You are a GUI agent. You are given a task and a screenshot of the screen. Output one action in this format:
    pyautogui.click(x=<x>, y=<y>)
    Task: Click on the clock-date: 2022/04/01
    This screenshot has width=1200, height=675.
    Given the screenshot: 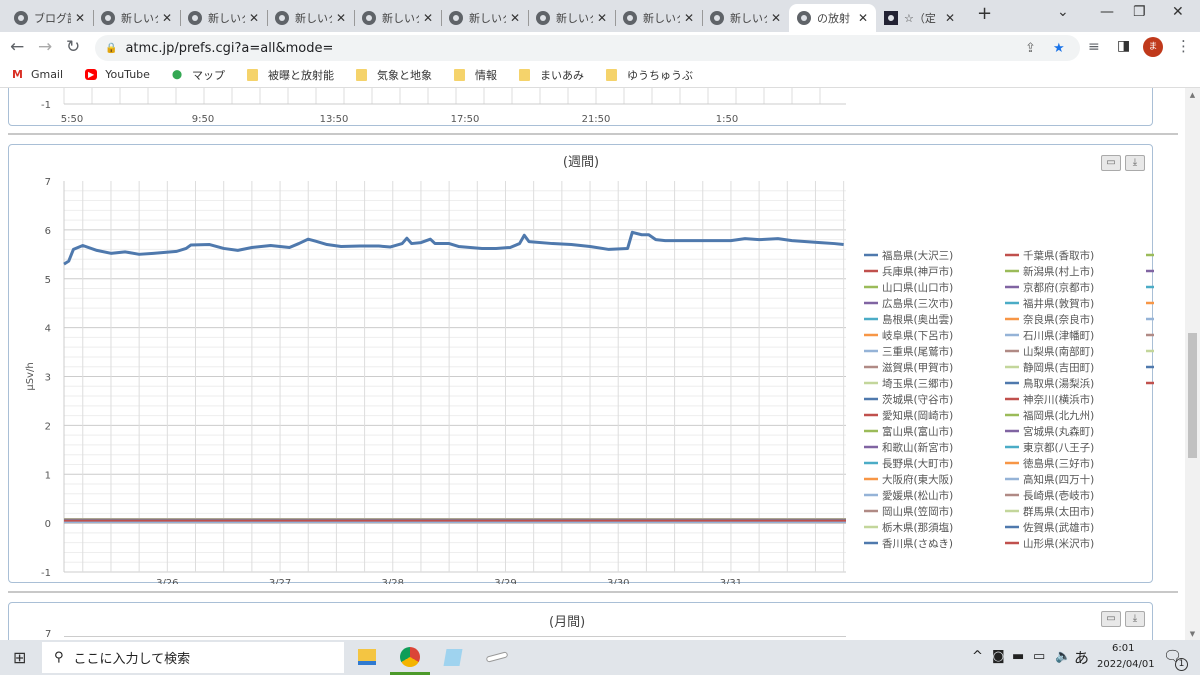 What is the action you would take?
    pyautogui.click(x=1126, y=664)
    